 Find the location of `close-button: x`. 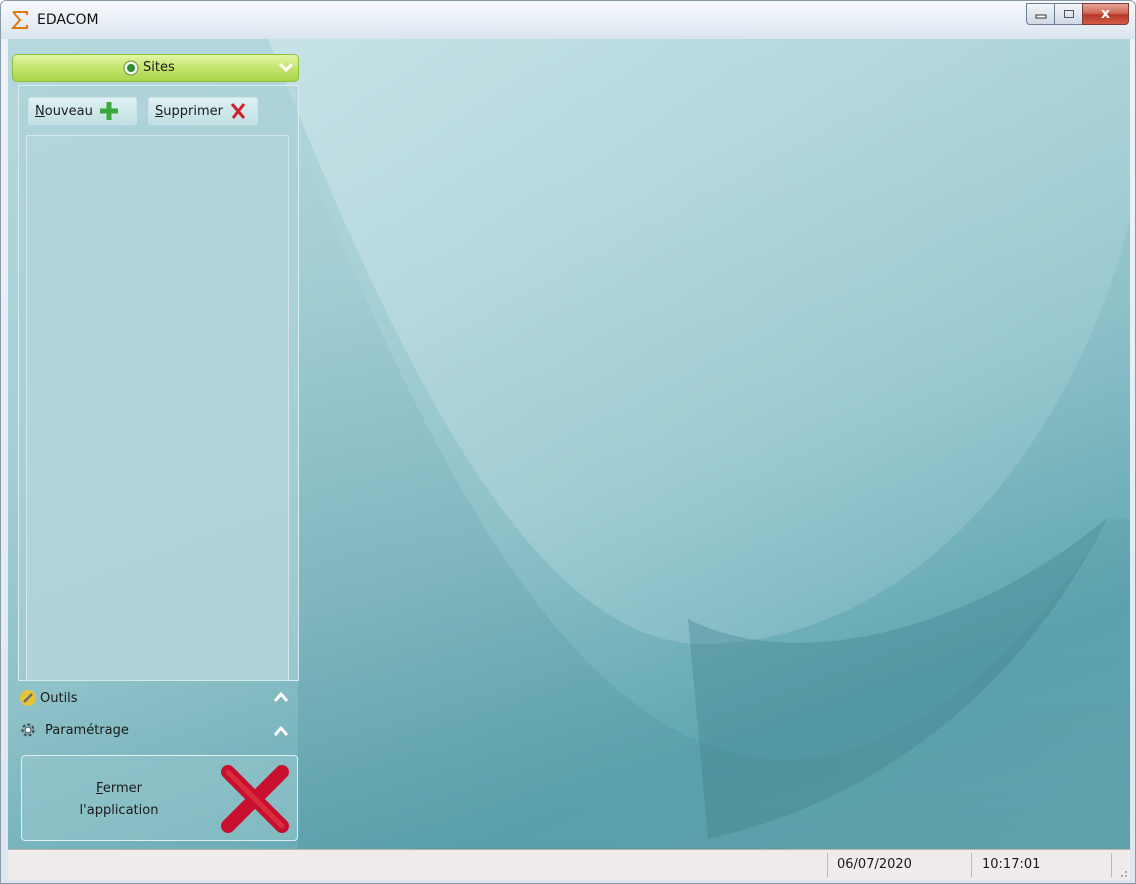

close-button: x is located at coordinates (1105, 14).